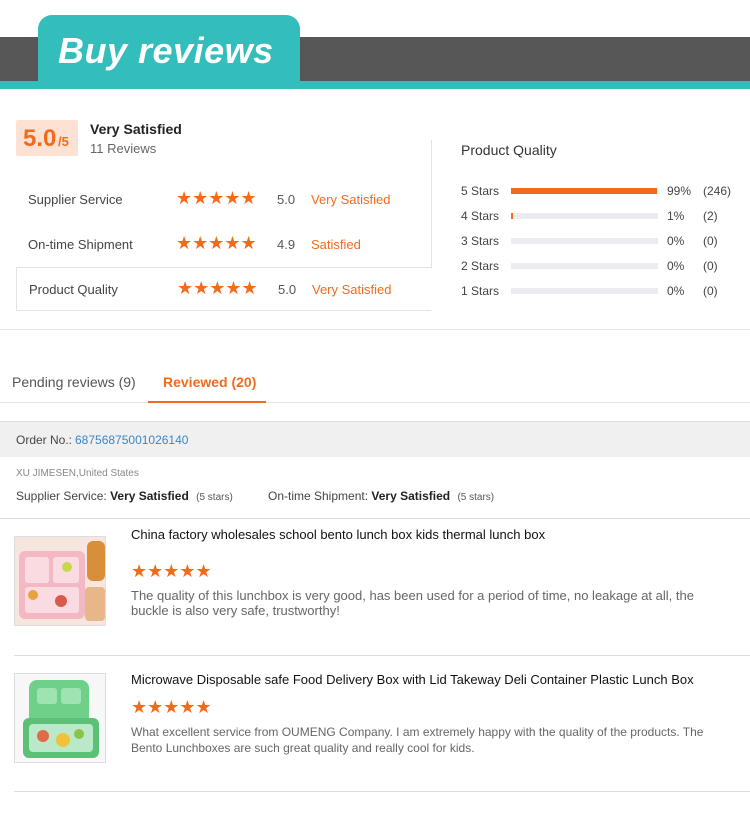  I want to click on distribution-label: 2 Stars, so click(480, 266).